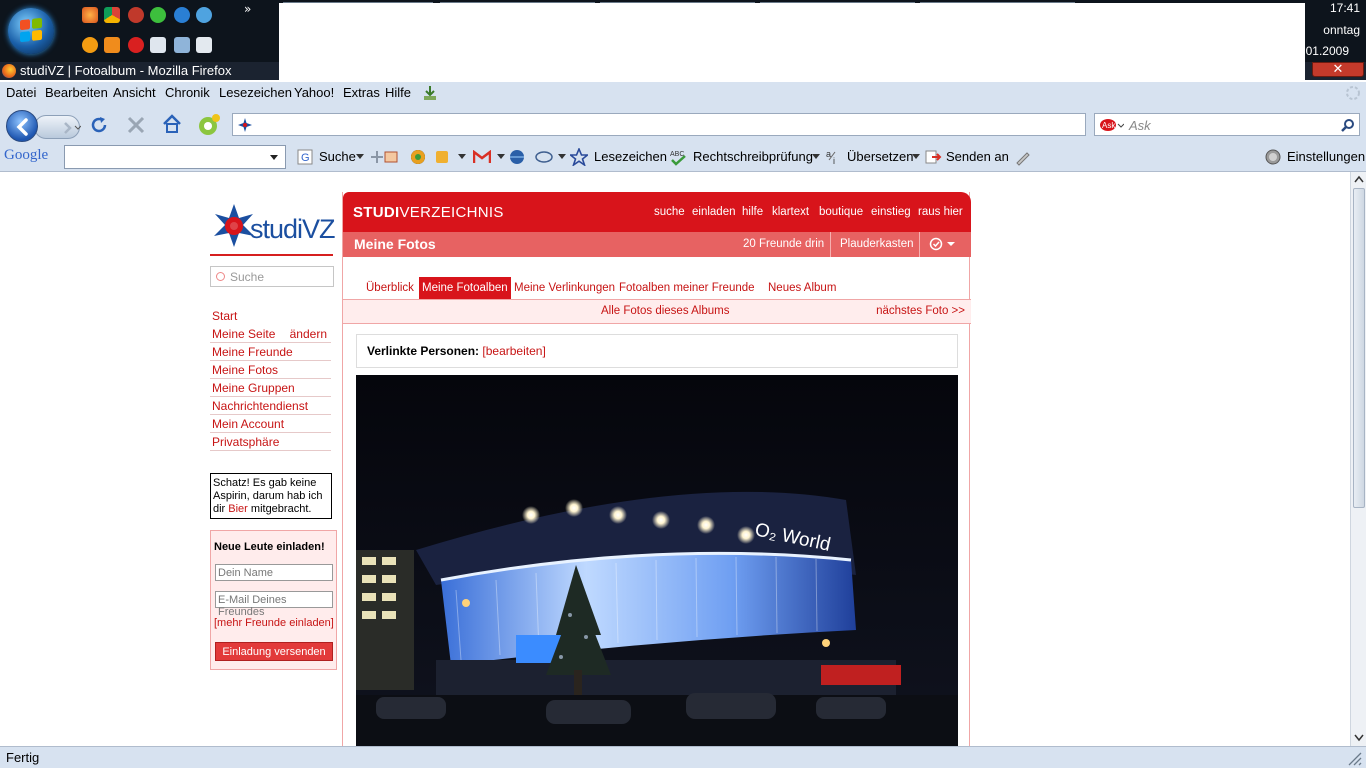 This screenshot has height=768, width=1366. What do you see at coordinates (1359, 179) in the screenshot?
I see `scroll-up-icon` at bounding box center [1359, 179].